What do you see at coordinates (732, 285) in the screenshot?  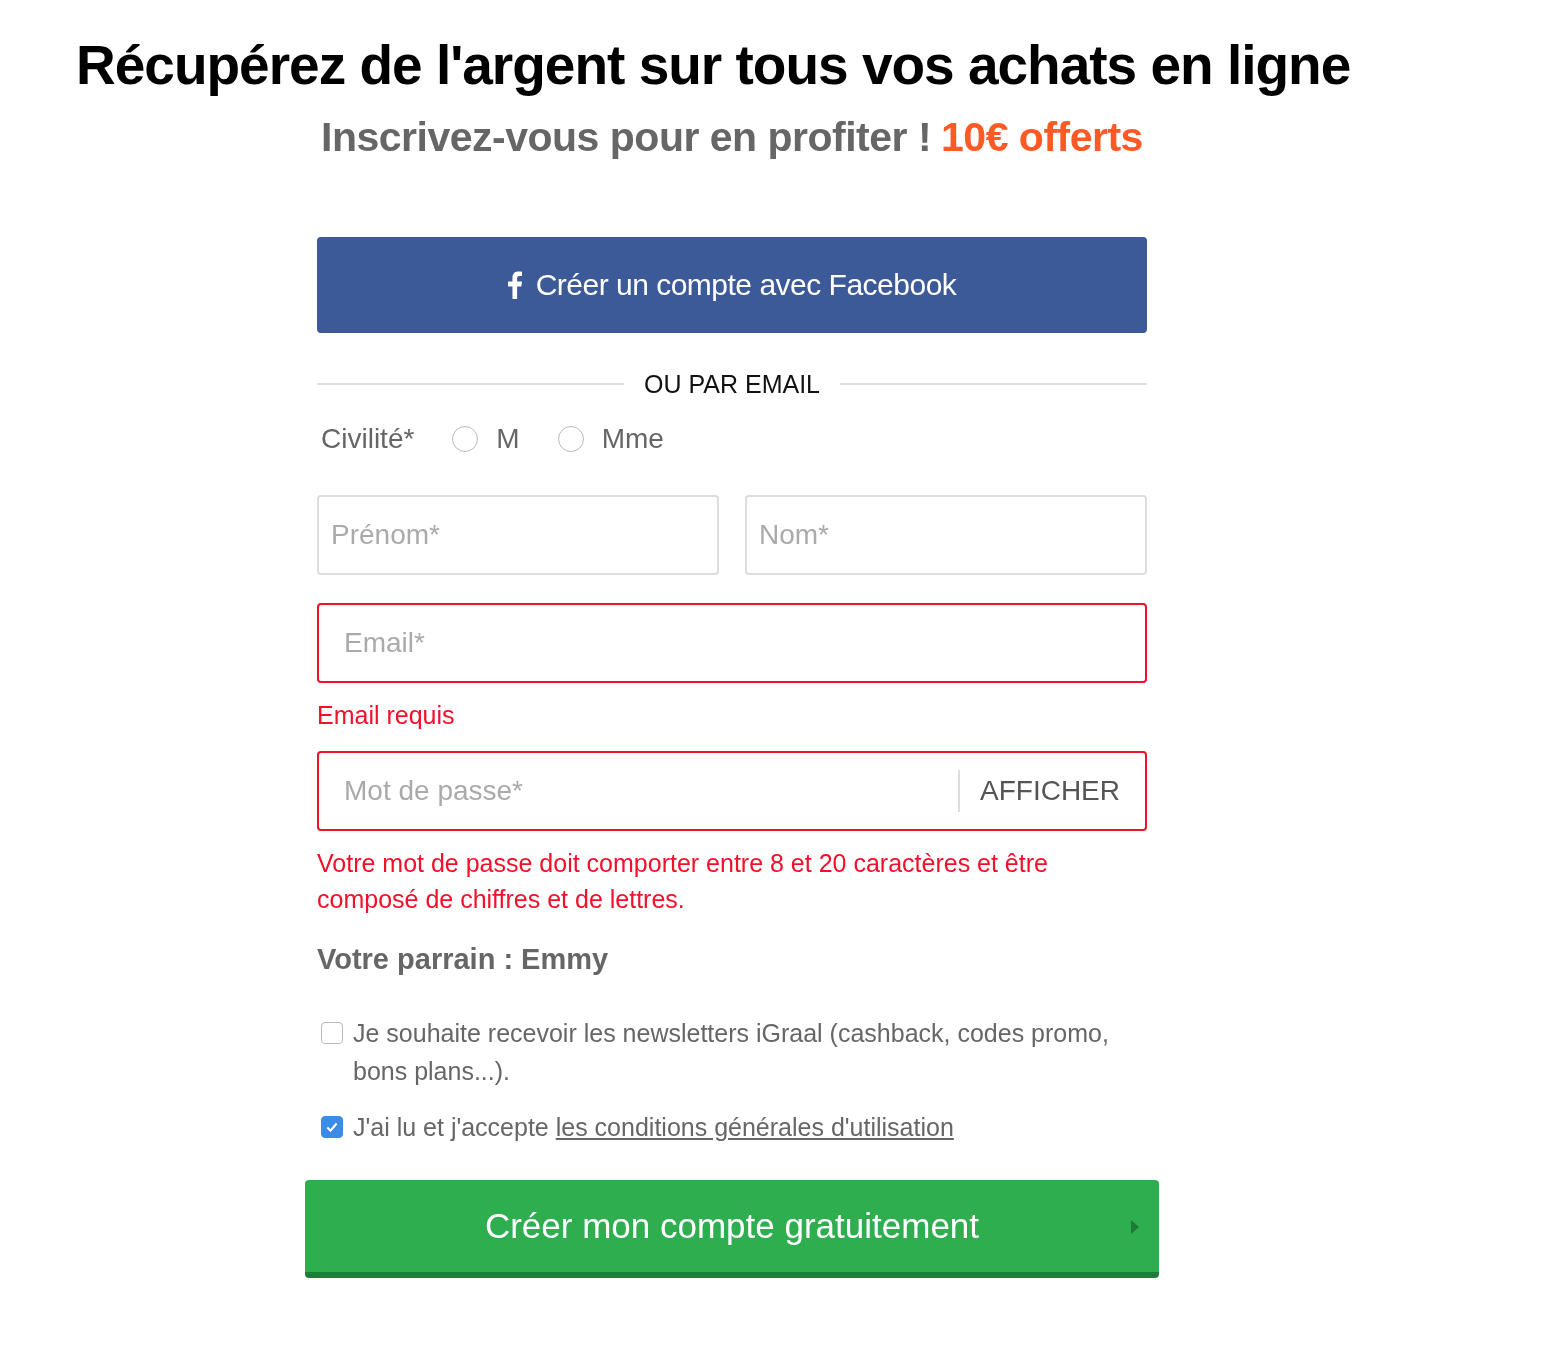 I see `facebook-button: Créer un compte avec Facebook` at bounding box center [732, 285].